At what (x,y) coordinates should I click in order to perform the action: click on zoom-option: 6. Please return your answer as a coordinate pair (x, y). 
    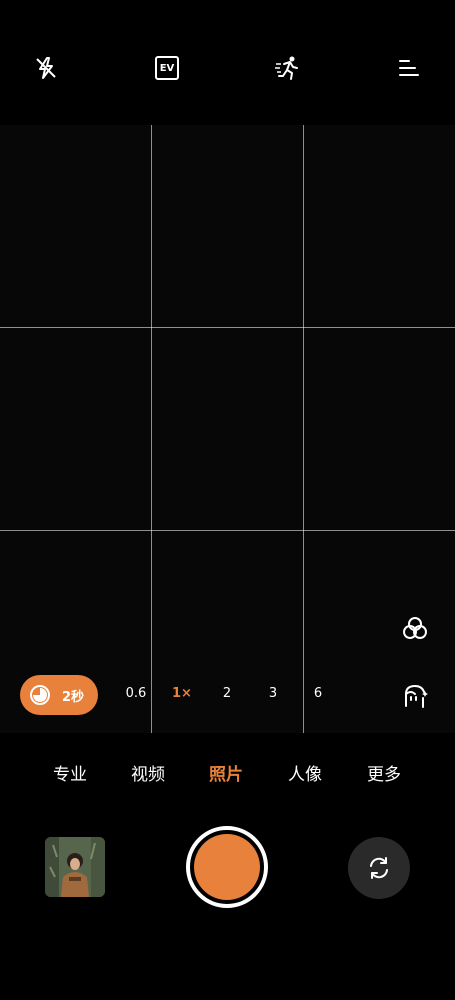
    Looking at the image, I should click on (318, 693).